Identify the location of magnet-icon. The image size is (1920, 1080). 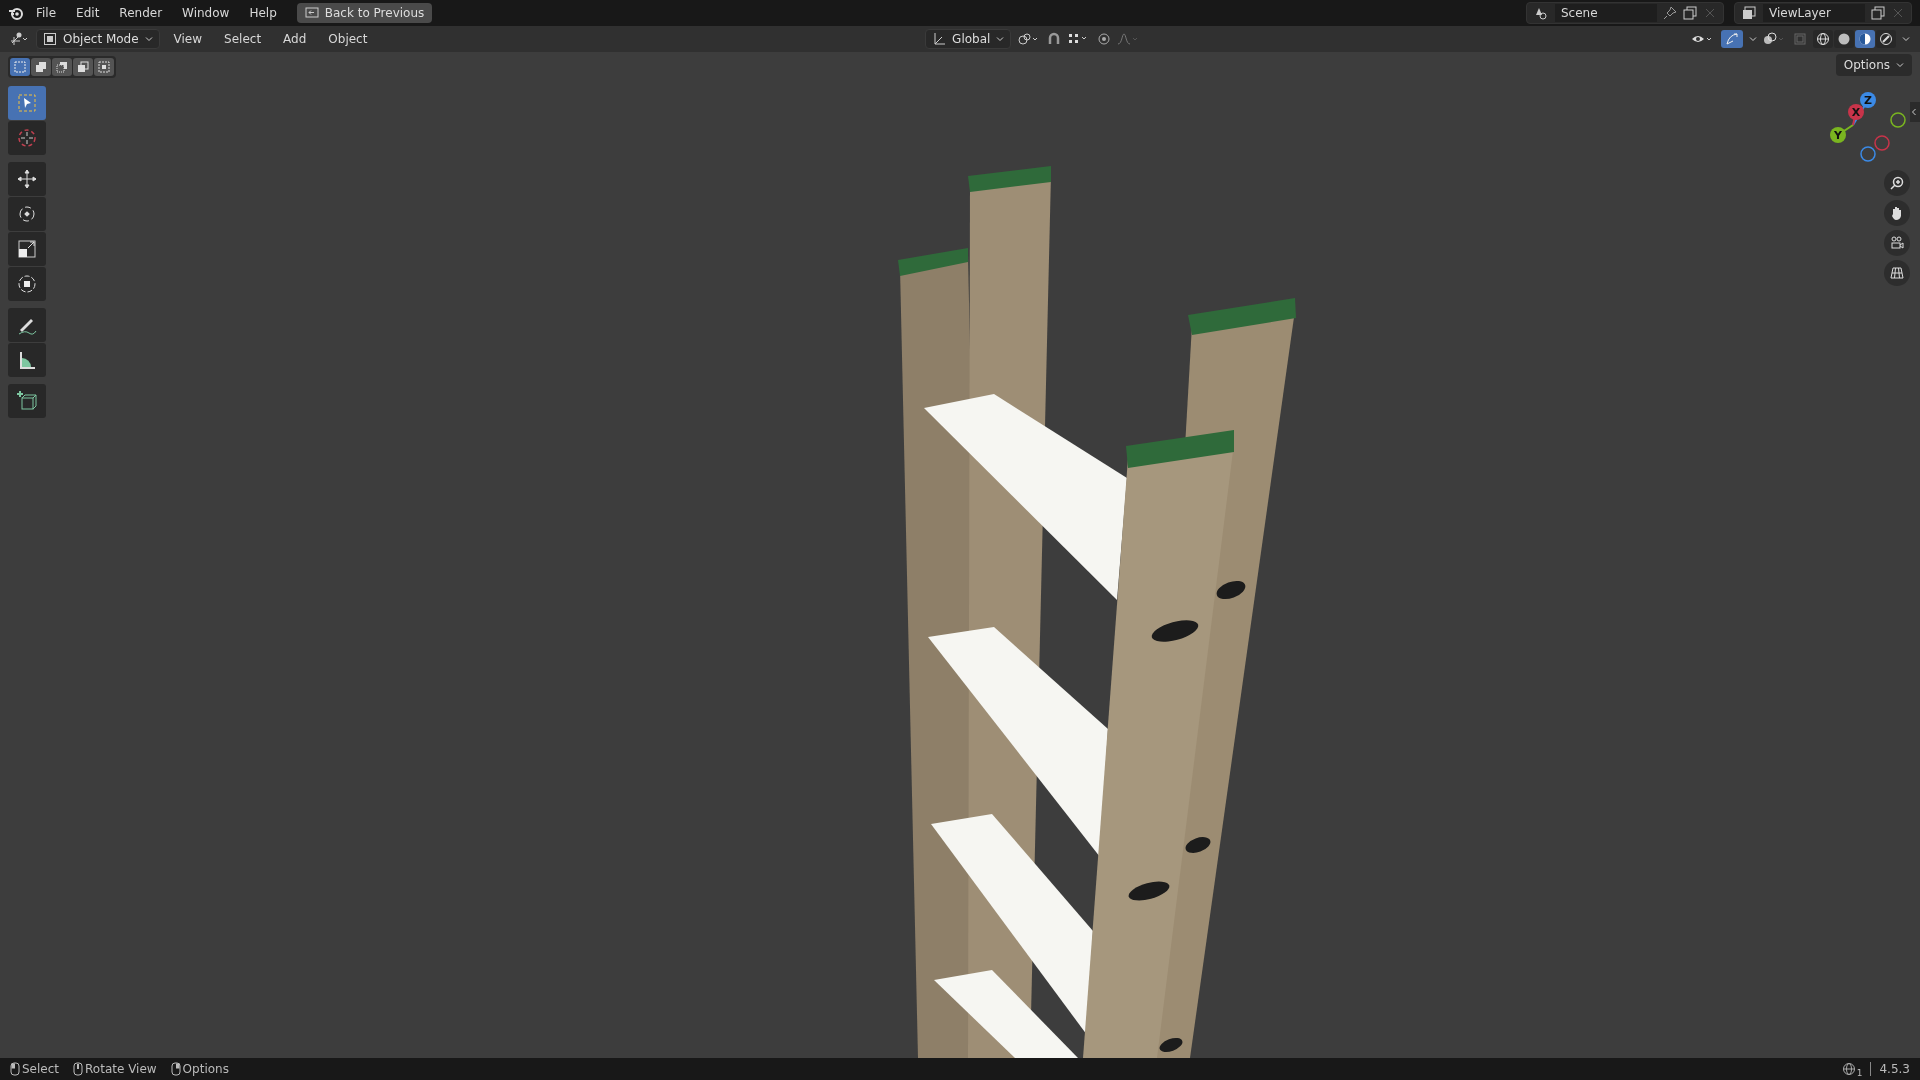
(1054, 39).